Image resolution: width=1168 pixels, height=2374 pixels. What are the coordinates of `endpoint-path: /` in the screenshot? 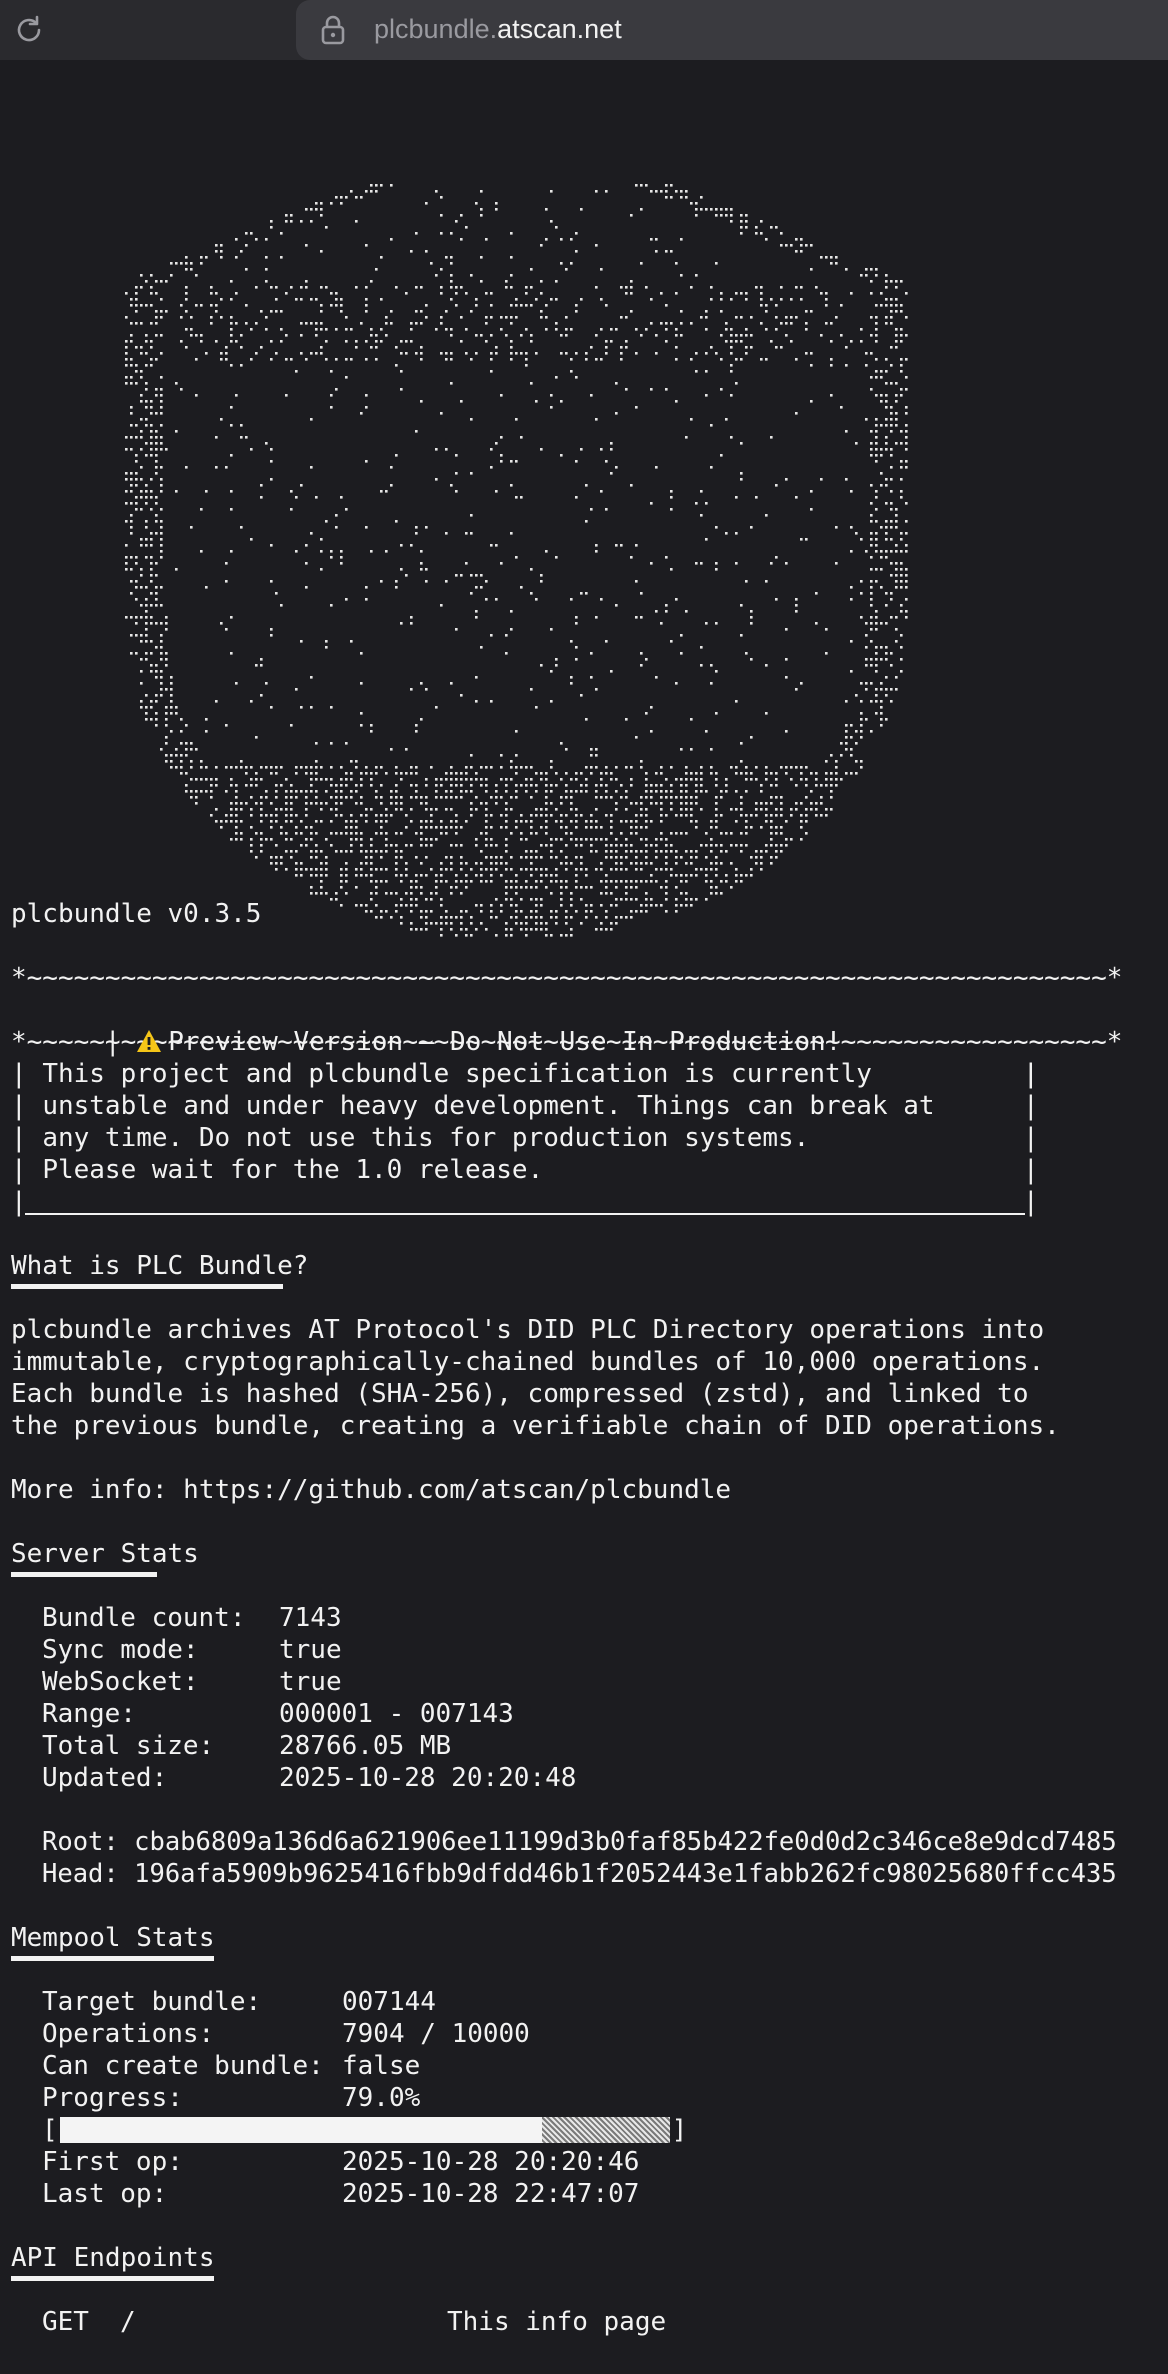 It's located at (283, 2322).